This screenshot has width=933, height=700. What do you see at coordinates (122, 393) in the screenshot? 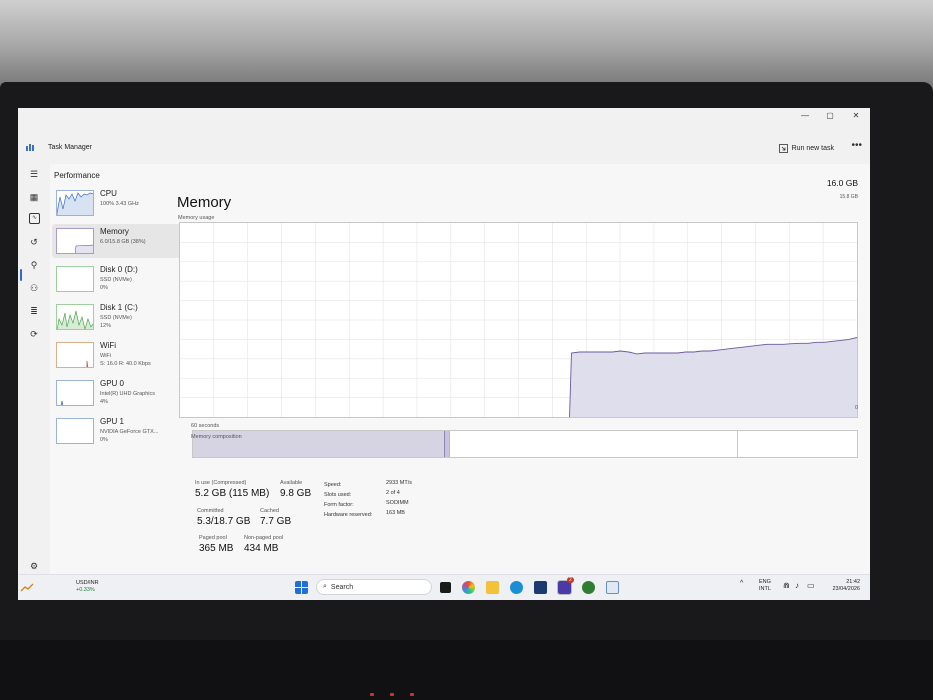
I see `device-item-gpu0: GPU 0 Intel(R) UHD Graphics 4%` at bounding box center [122, 393].